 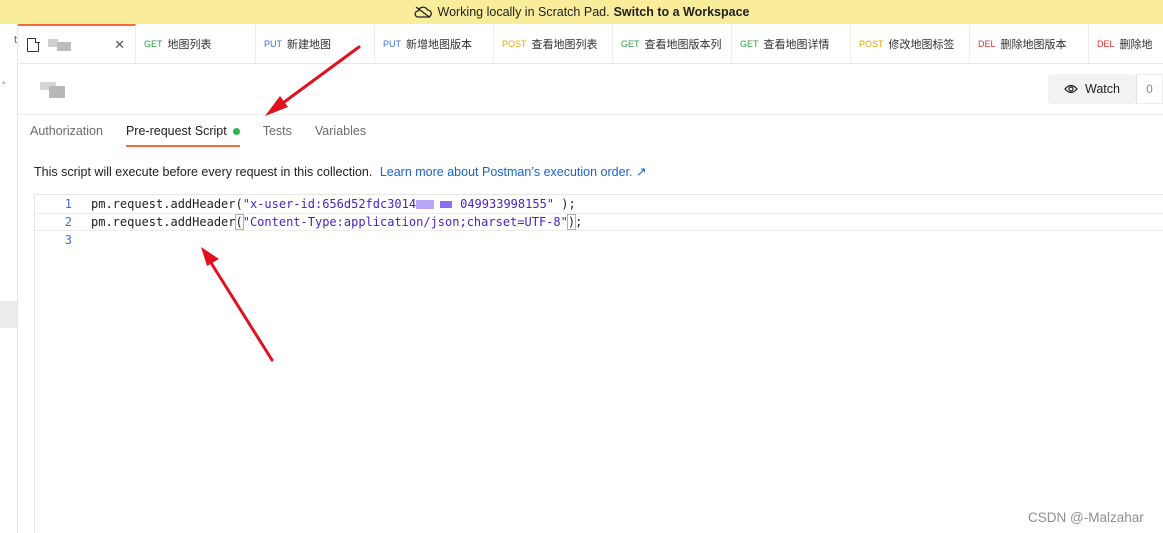 I want to click on line-number: 1, so click(x=68, y=204).